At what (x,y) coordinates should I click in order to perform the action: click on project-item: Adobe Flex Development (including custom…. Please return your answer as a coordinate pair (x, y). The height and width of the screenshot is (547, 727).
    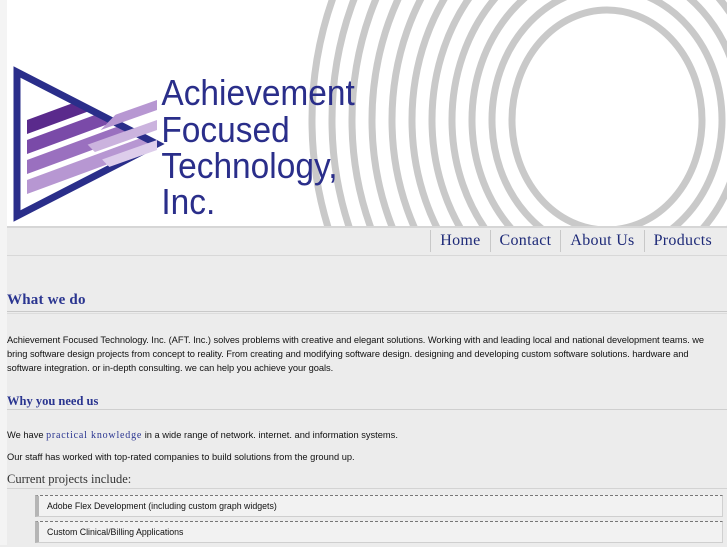
    Looking at the image, I should click on (379, 506).